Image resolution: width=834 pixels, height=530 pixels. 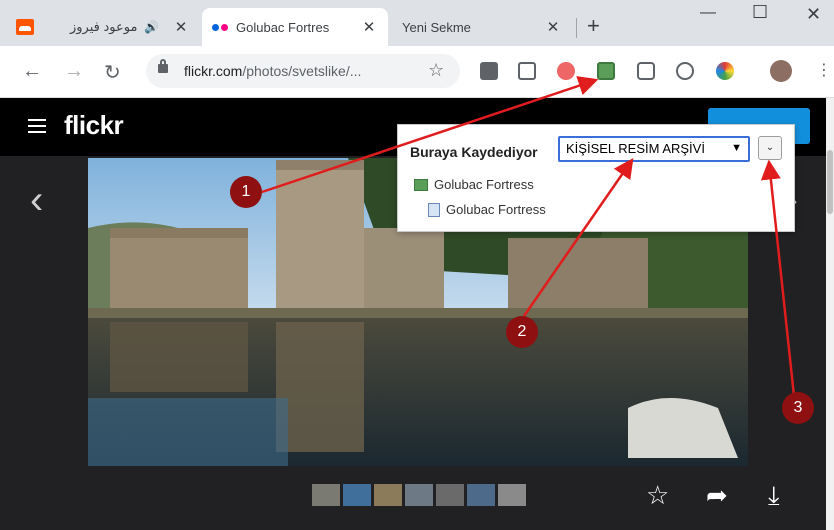 What do you see at coordinates (487, 209) in the screenshot?
I see `item-row: Golubac Fortress` at bounding box center [487, 209].